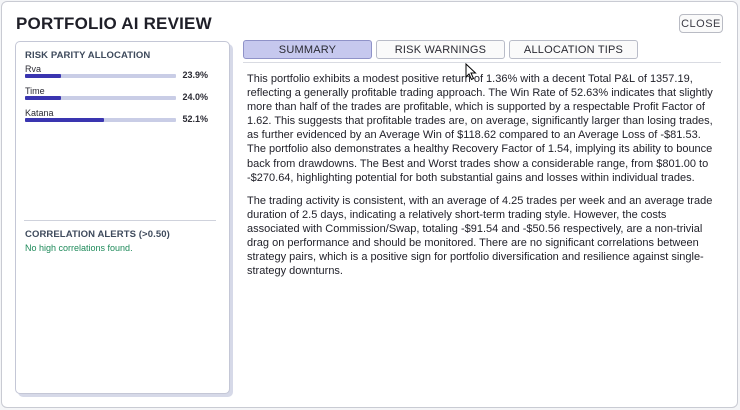 This screenshot has height=410, width=740. I want to click on allocation-name: Rva, so click(33, 69).